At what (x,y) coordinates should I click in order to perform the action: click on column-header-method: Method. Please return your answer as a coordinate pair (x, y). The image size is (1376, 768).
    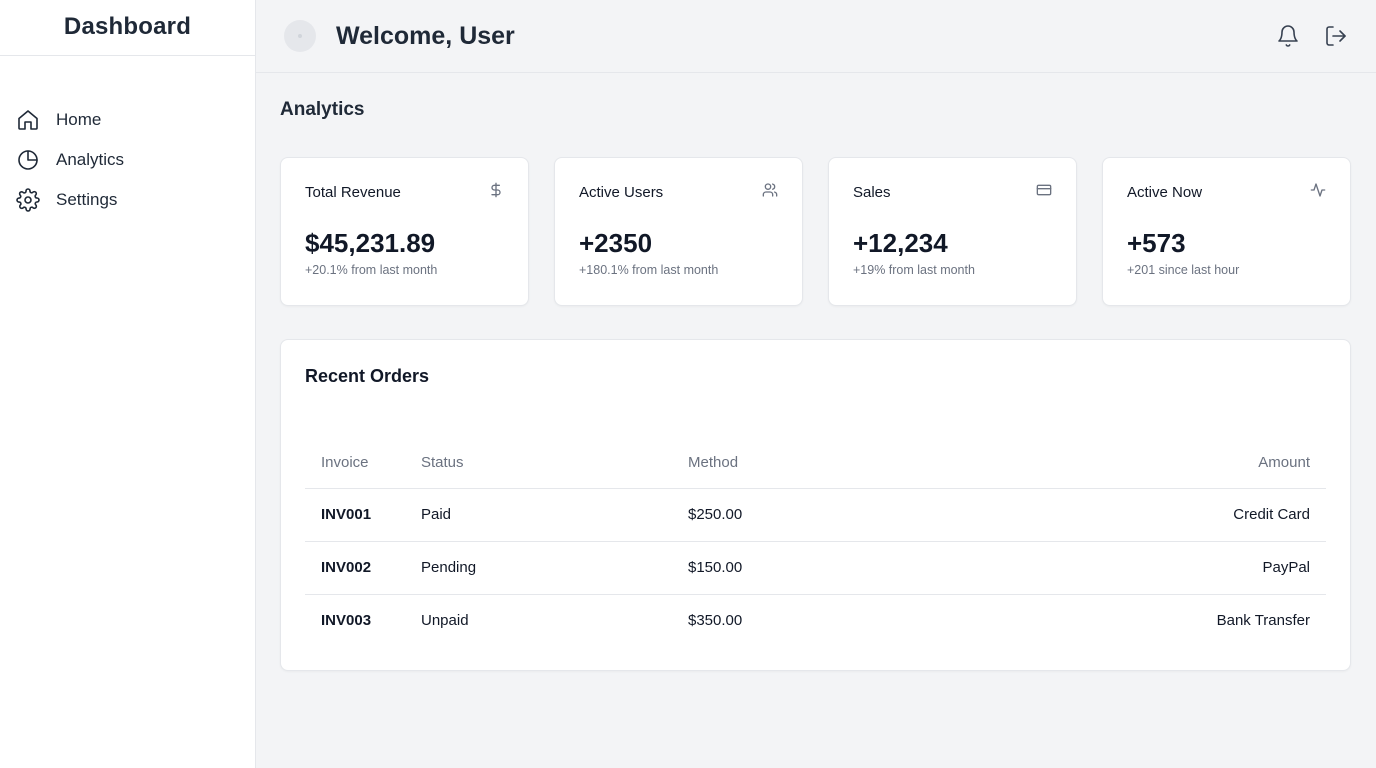
    Looking at the image, I should click on (822, 463).